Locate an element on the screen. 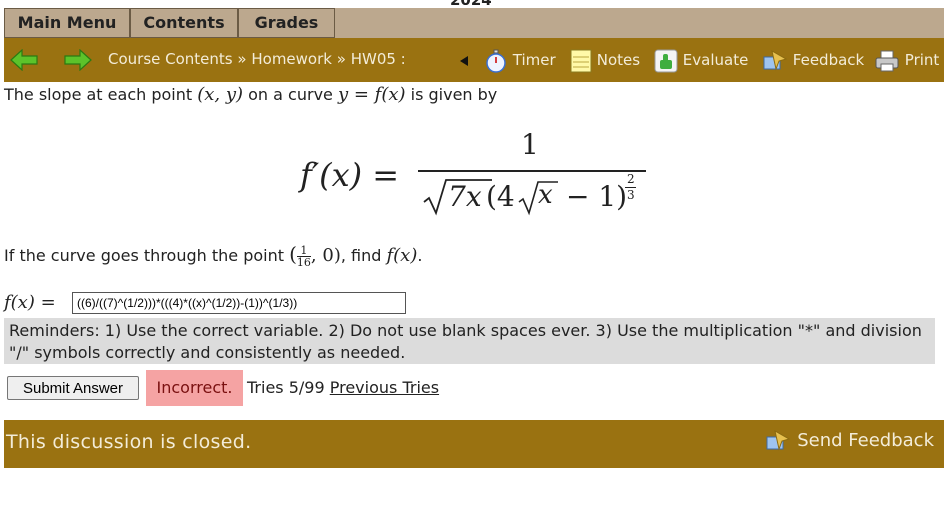  feedback-tool: Feedback is located at coordinates (813, 60).